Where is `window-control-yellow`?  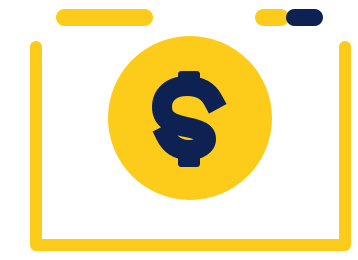
window-control-yellow is located at coordinates (272, 17).